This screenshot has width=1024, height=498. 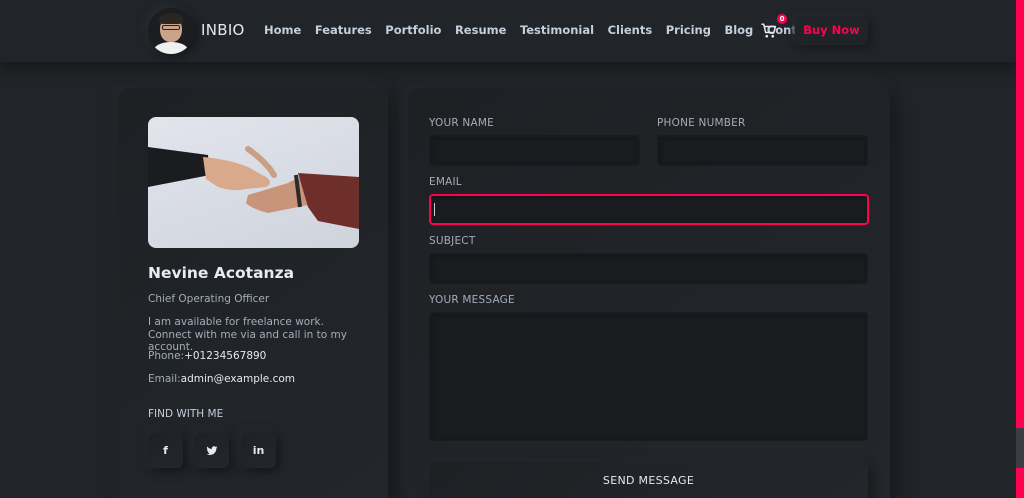 What do you see at coordinates (225, 356) in the screenshot?
I see `phone-value: +01234567890` at bounding box center [225, 356].